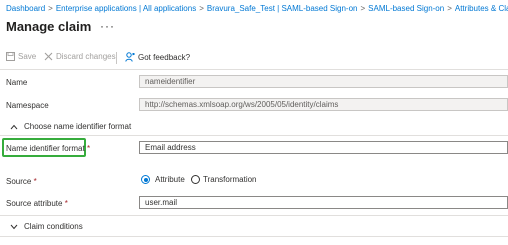 The image size is (508, 245). I want to click on transformation-option-label: Transformation, so click(230, 179).